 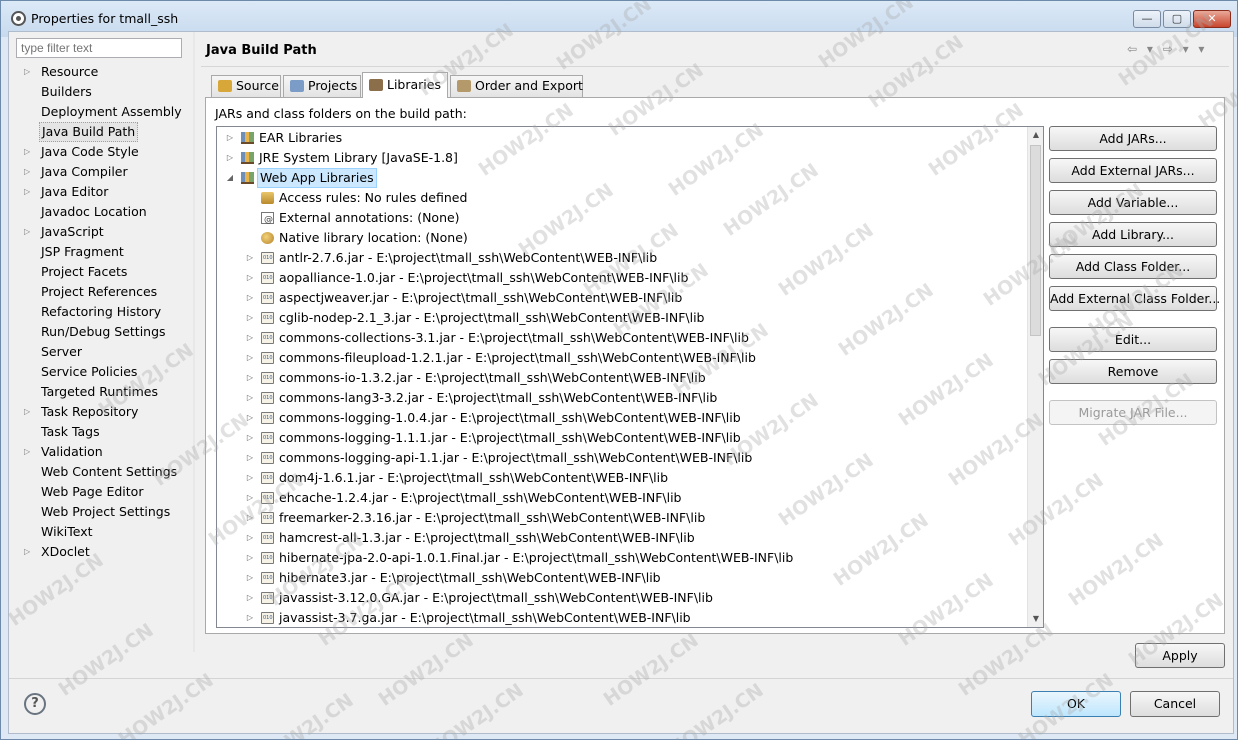 What do you see at coordinates (1076, 704) in the screenshot?
I see `ok-button: OK` at bounding box center [1076, 704].